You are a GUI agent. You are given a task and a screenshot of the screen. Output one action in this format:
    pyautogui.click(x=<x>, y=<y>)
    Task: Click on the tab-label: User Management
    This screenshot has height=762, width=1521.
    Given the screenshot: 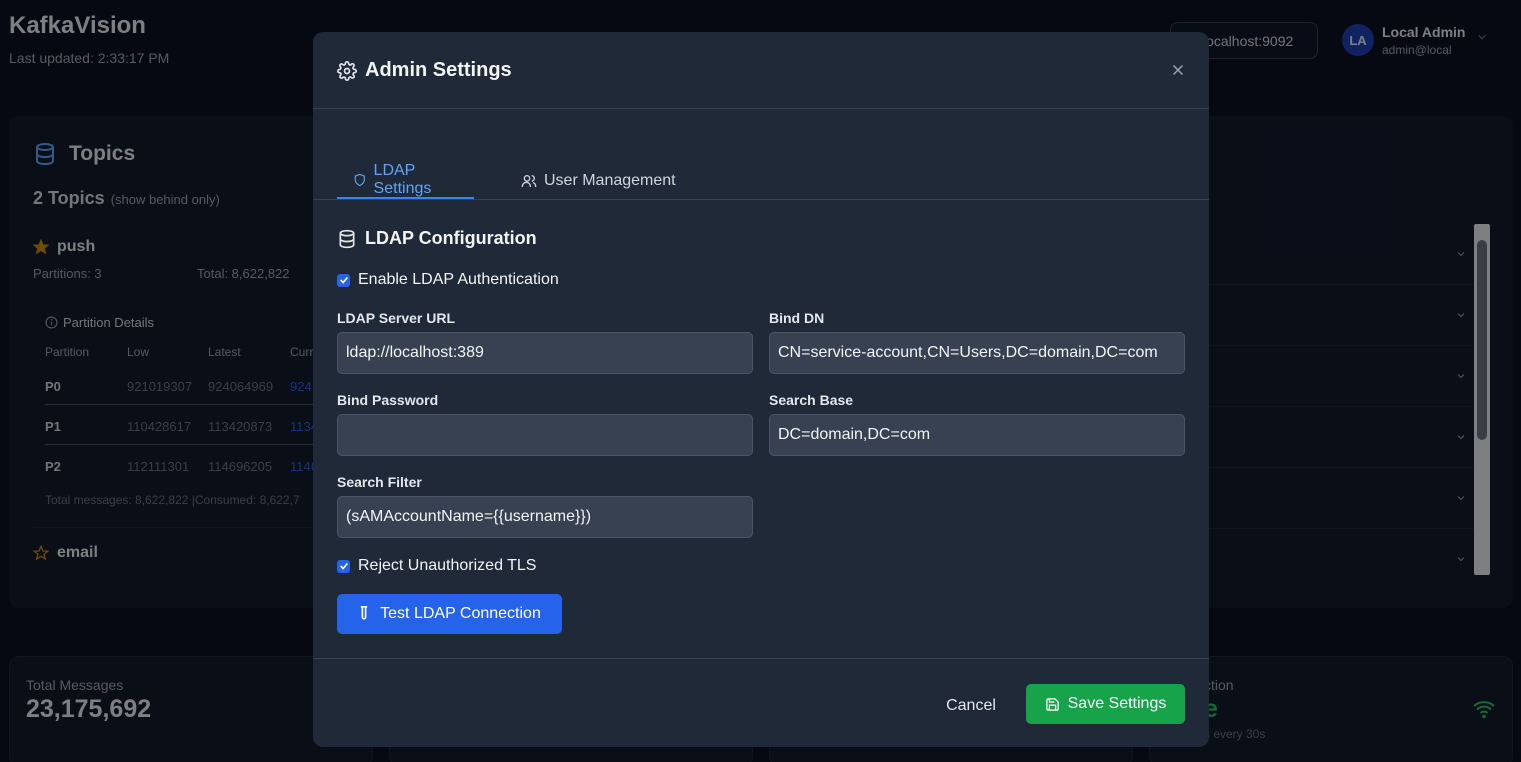 What is the action you would take?
    pyautogui.click(x=610, y=180)
    